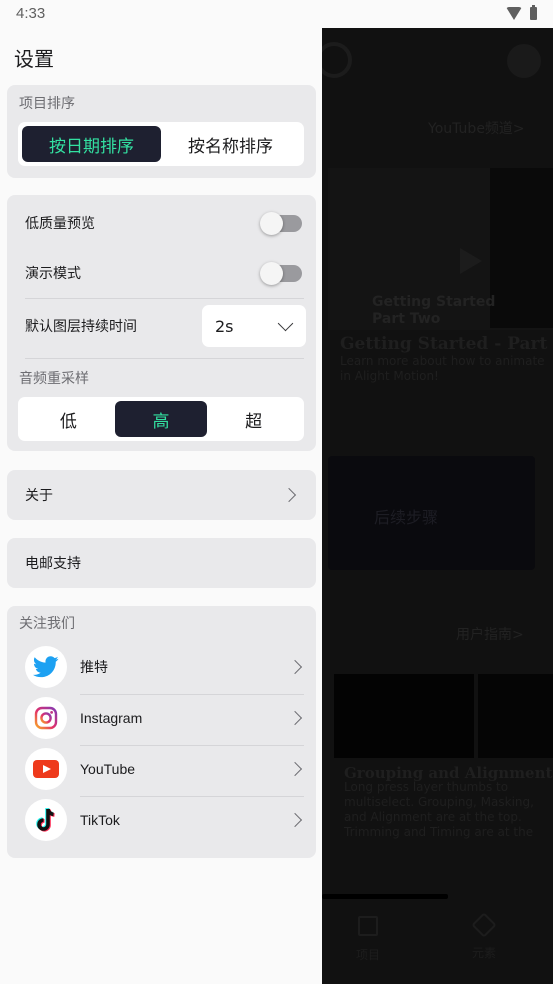  What do you see at coordinates (368, 939) in the screenshot?
I see `nav-item-projects: 项目` at bounding box center [368, 939].